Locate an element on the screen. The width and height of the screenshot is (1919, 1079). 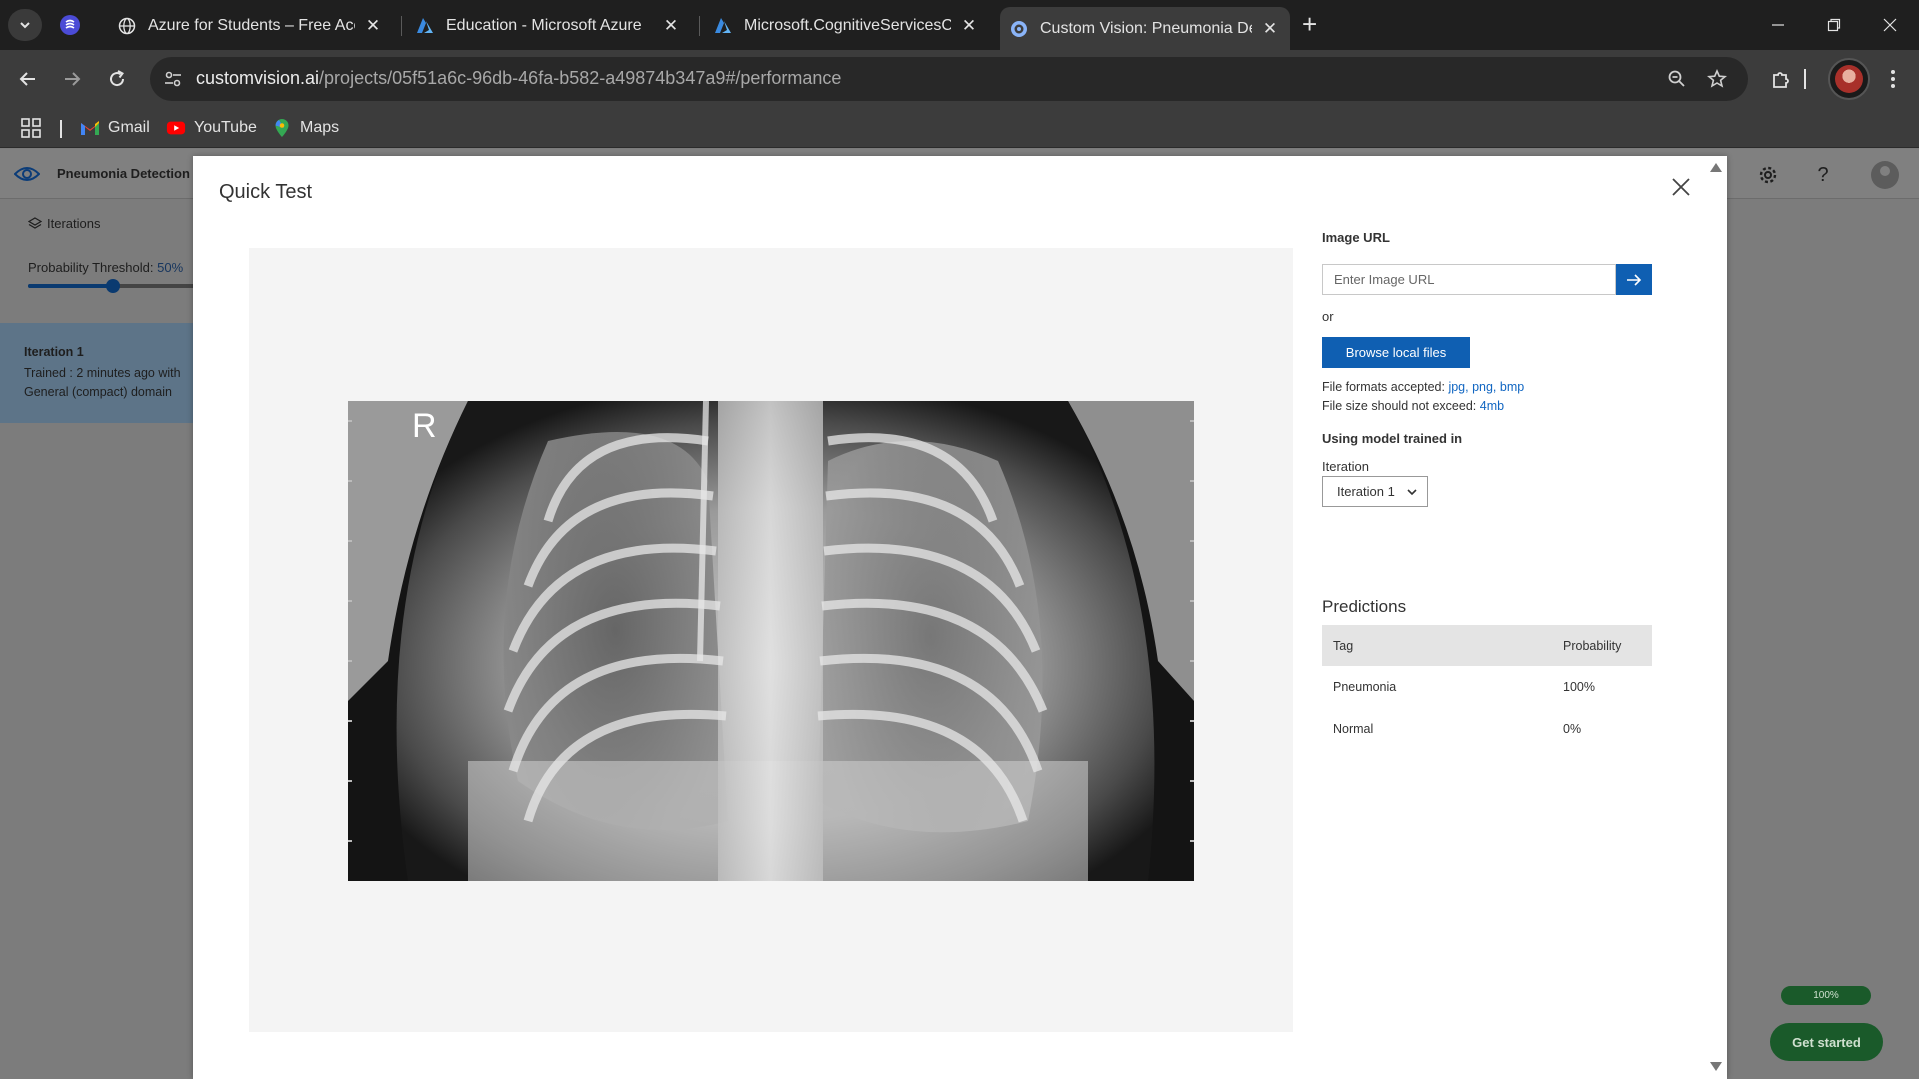
browser-menu-button is located at coordinates (1893, 79).